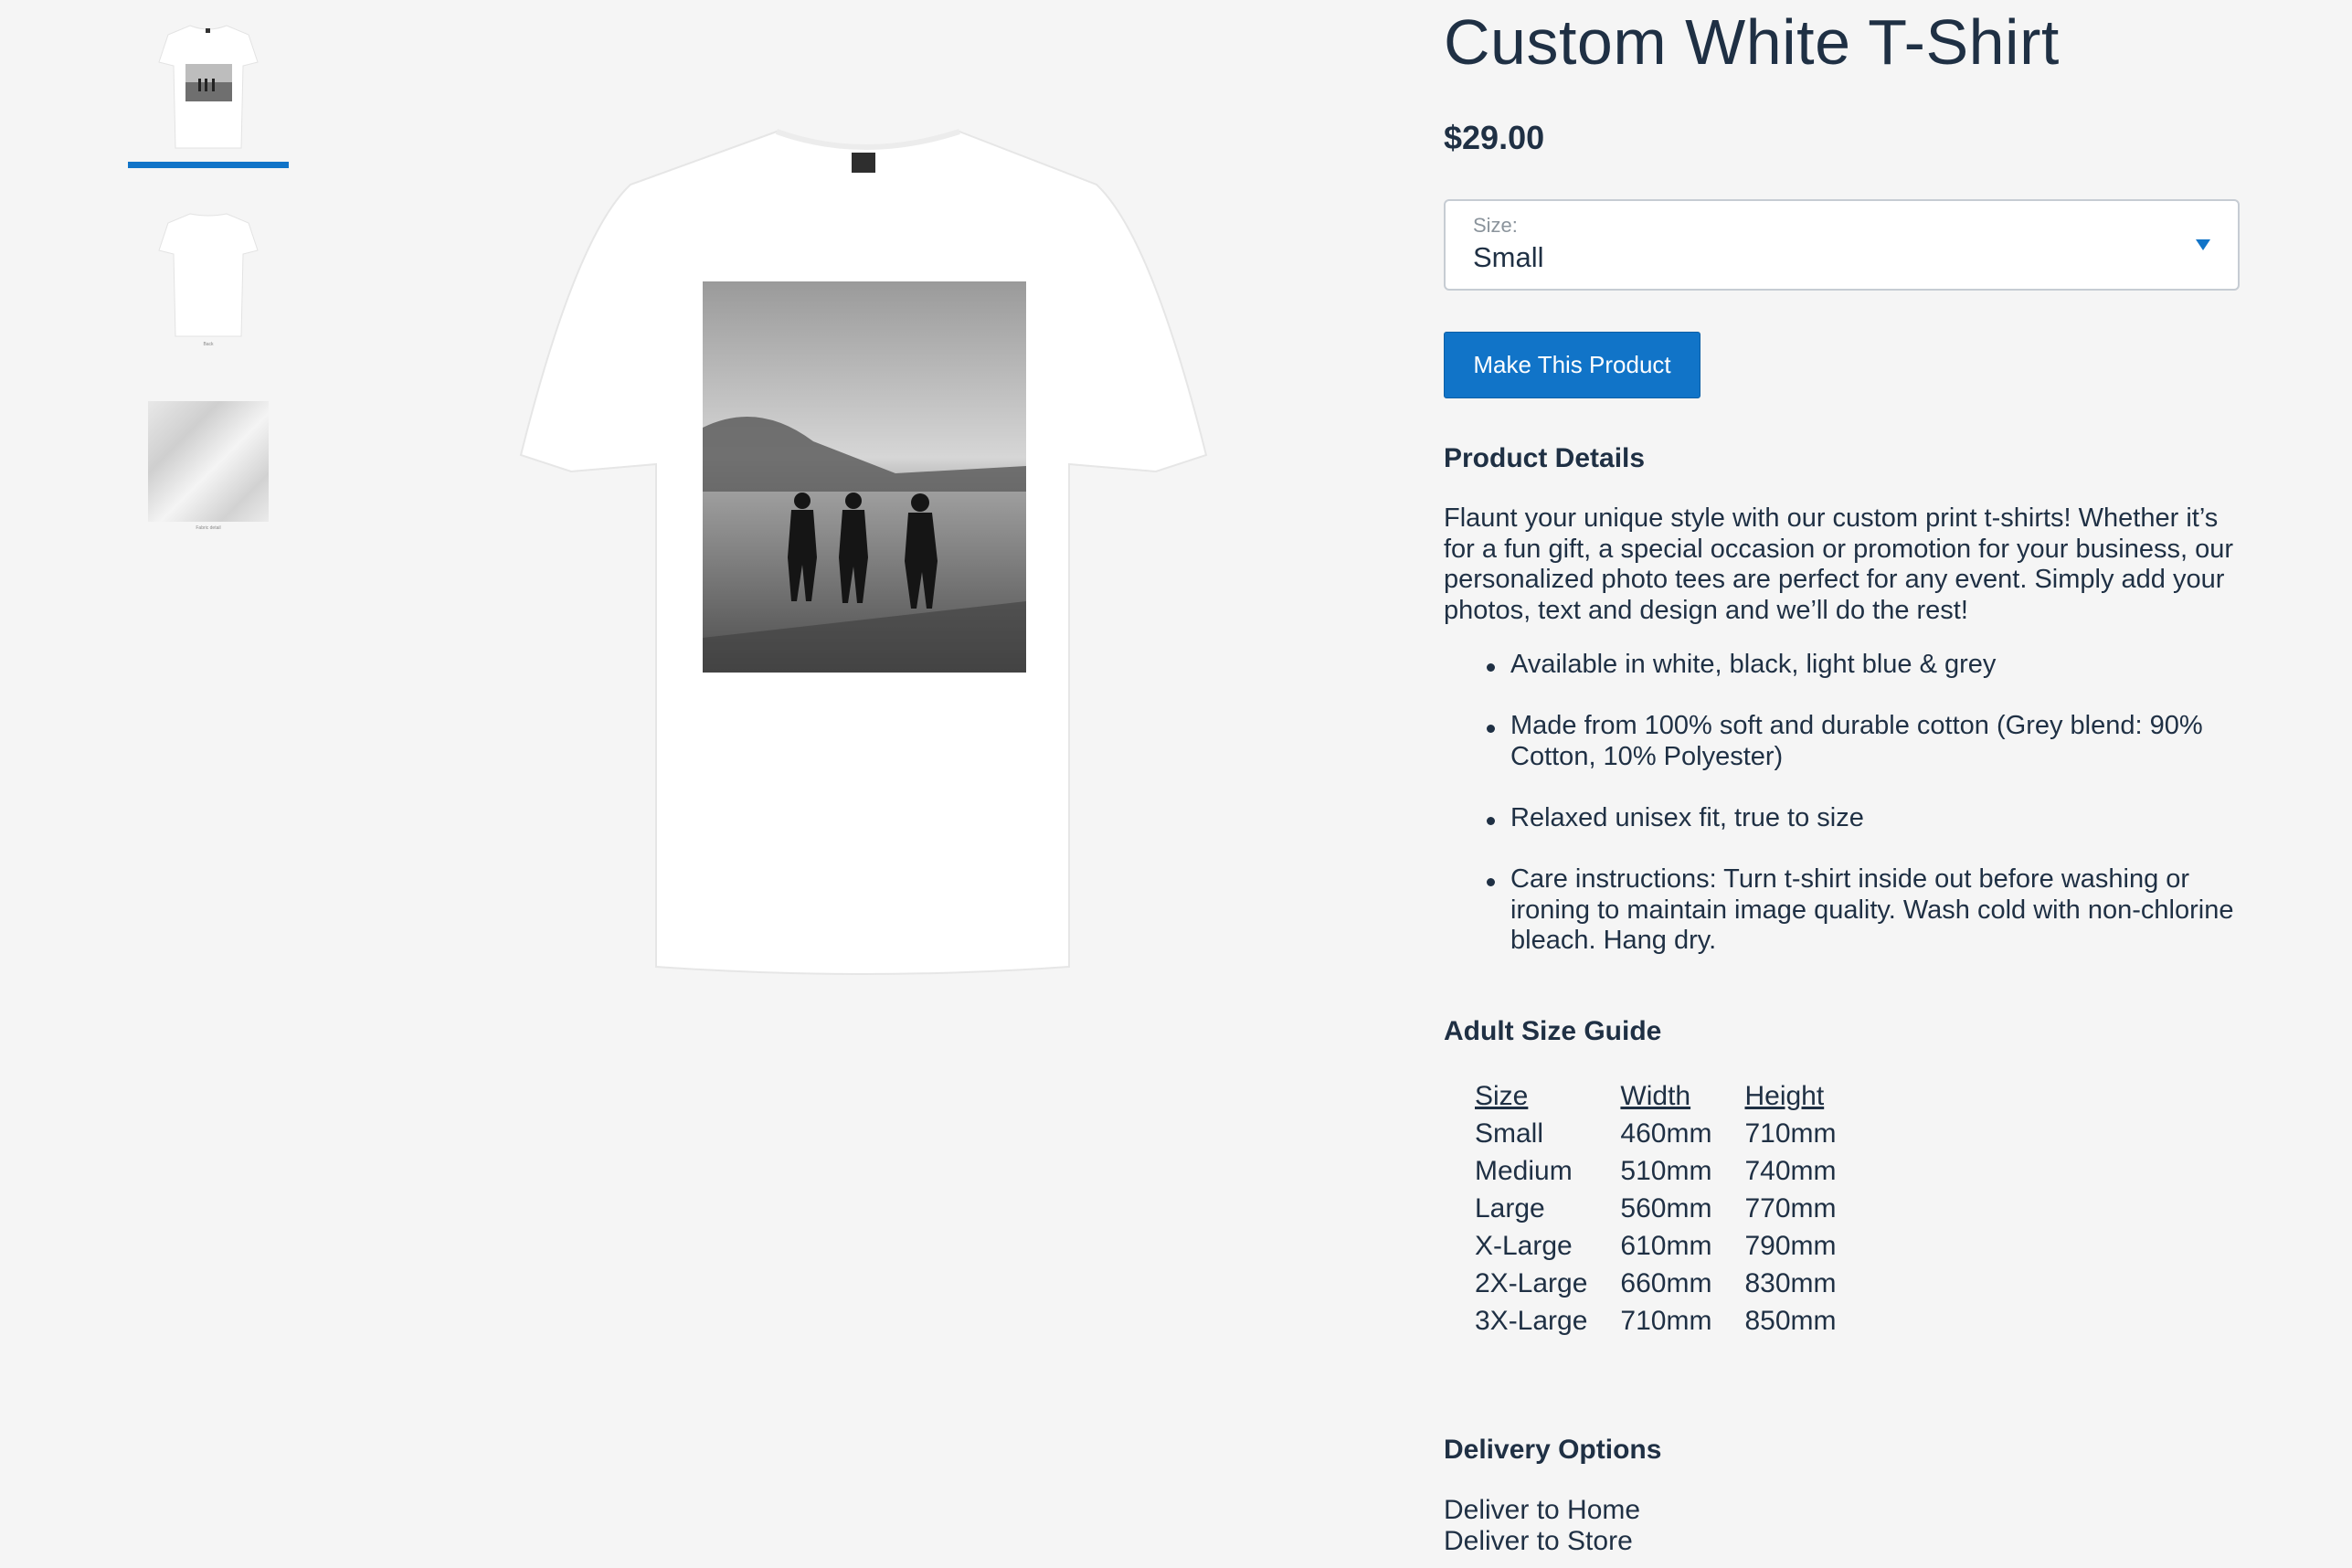 This screenshot has height=1568, width=2352. I want to click on product-title: Custom White T-Shirt, so click(1752, 42).